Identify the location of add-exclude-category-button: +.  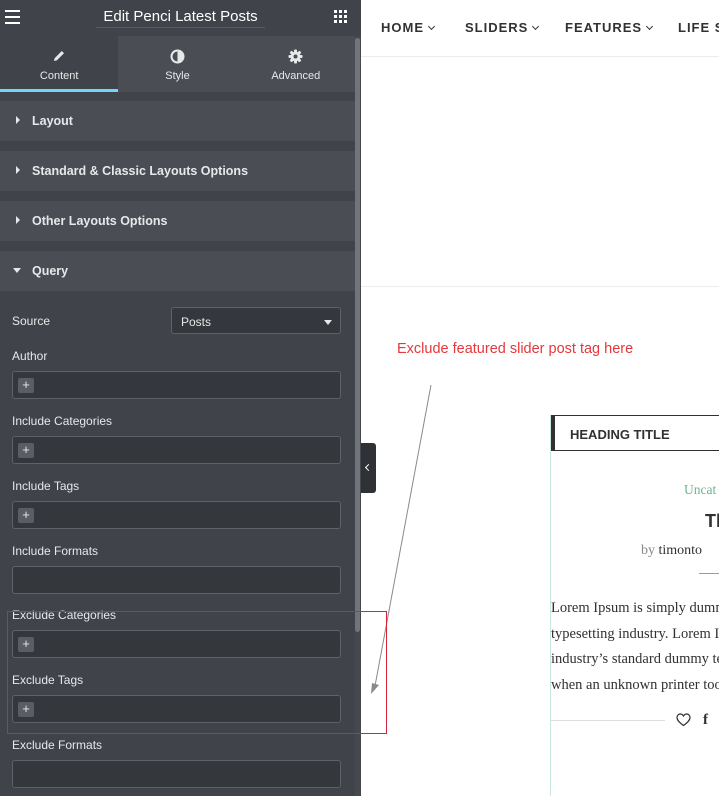
(26, 644).